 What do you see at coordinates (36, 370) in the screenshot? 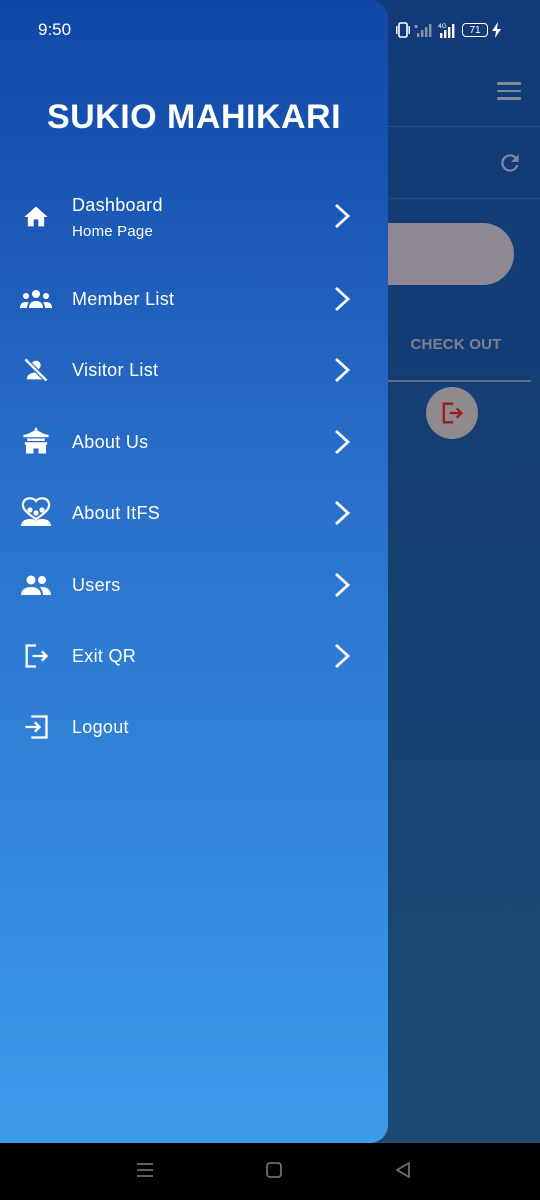
I see `person-off-icon` at bounding box center [36, 370].